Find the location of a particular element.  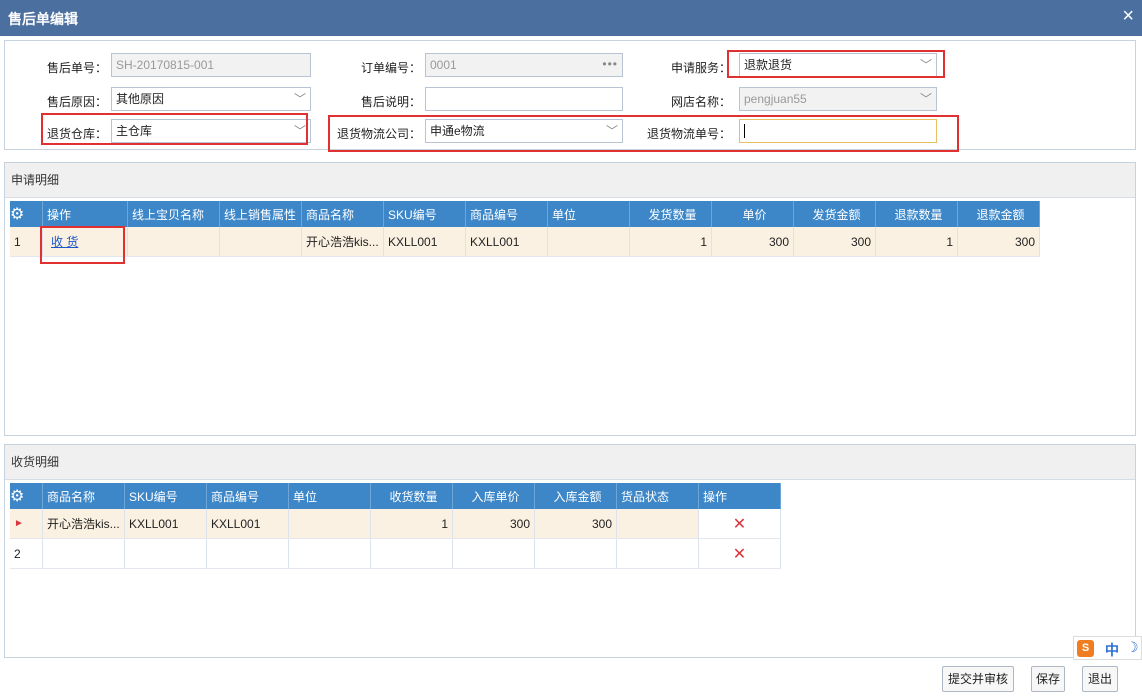

receive-detail-title: 收货明细 is located at coordinates (570, 462).